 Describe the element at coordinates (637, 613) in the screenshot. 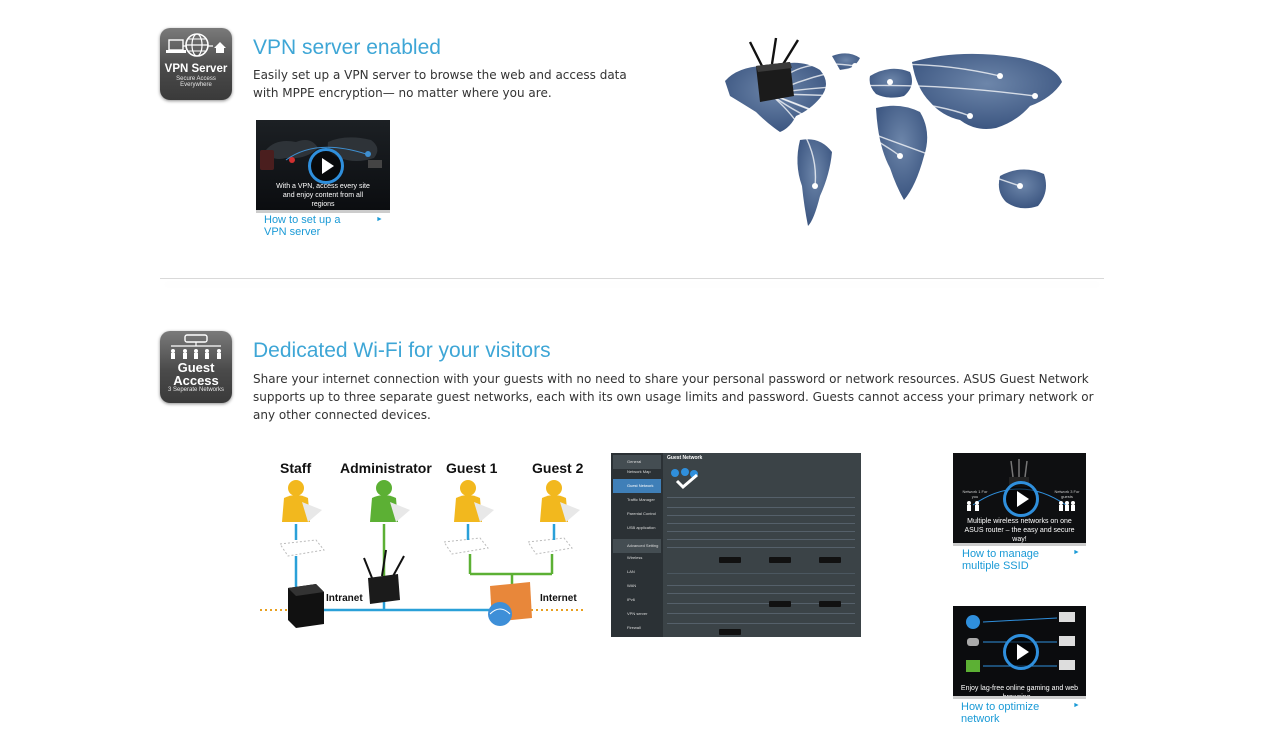

I see `admin-menu-item: VPN server` at that location.